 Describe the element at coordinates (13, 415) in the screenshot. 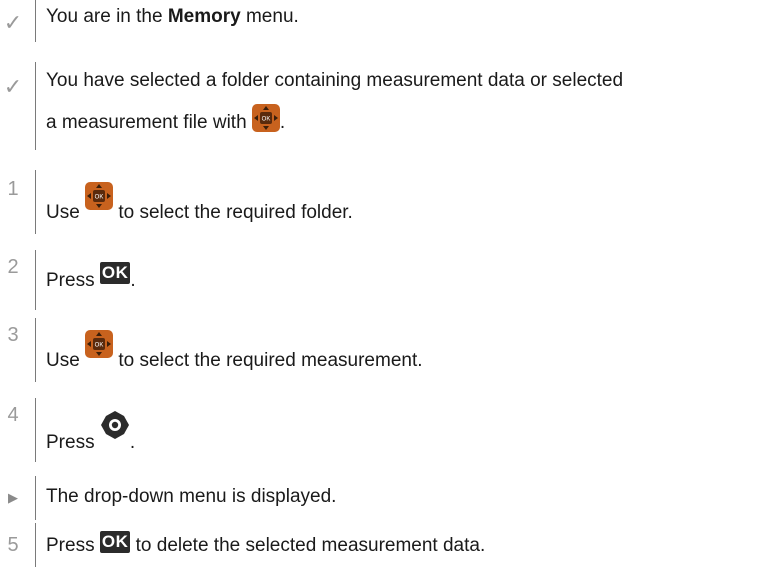

I see `step-number: 4` at that location.